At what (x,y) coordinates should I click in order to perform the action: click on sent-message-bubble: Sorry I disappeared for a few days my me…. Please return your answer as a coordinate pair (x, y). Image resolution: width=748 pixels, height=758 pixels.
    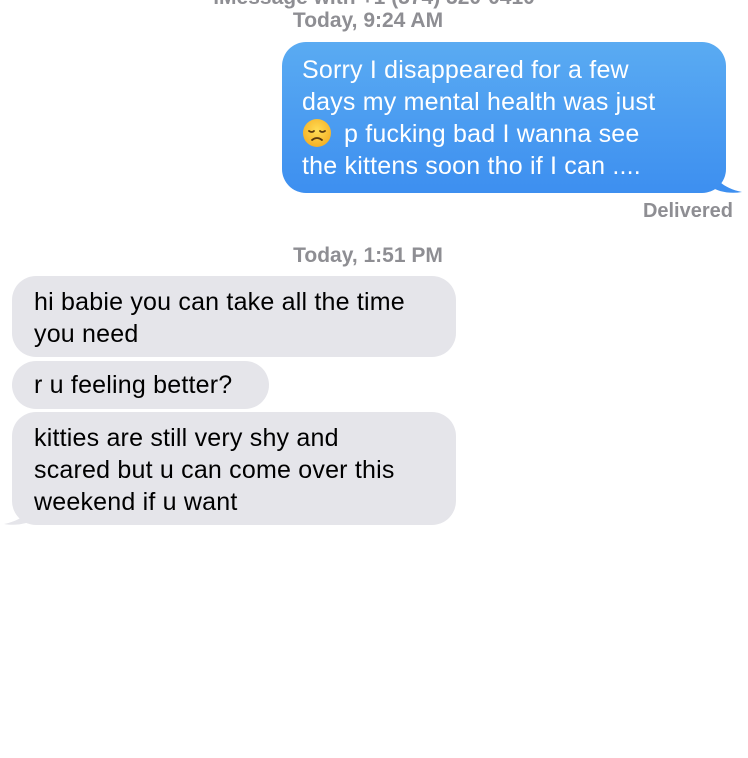
    Looking at the image, I should click on (504, 117).